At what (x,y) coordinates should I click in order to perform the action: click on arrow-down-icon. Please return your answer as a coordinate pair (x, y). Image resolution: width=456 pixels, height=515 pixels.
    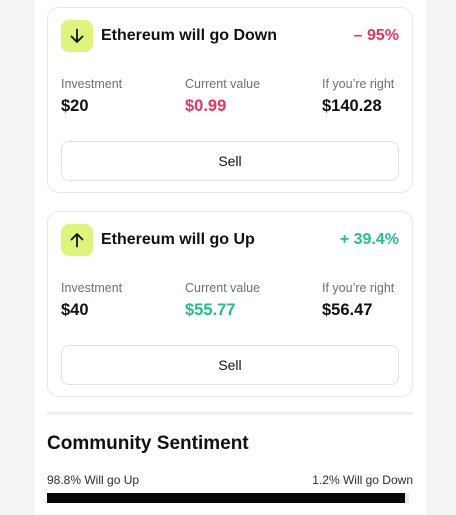
    Looking at the image, I should click on (77, 36).